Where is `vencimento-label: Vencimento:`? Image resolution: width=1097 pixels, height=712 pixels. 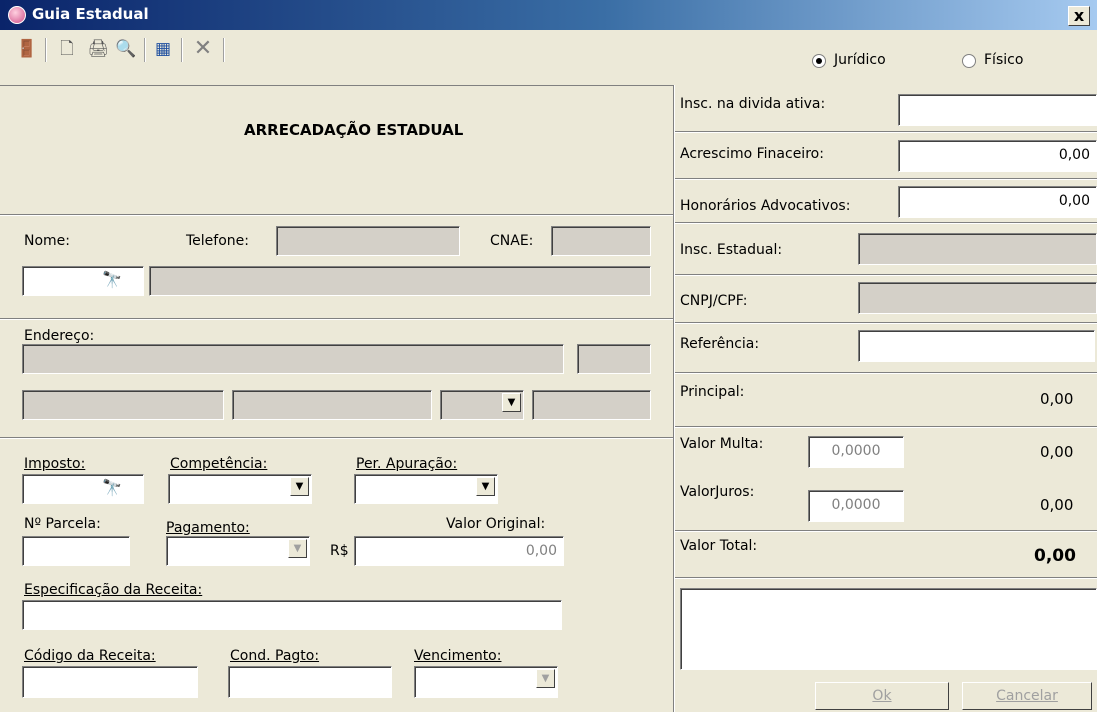
vencimento-label: Vencimento: is located at coordinates (458, 656).